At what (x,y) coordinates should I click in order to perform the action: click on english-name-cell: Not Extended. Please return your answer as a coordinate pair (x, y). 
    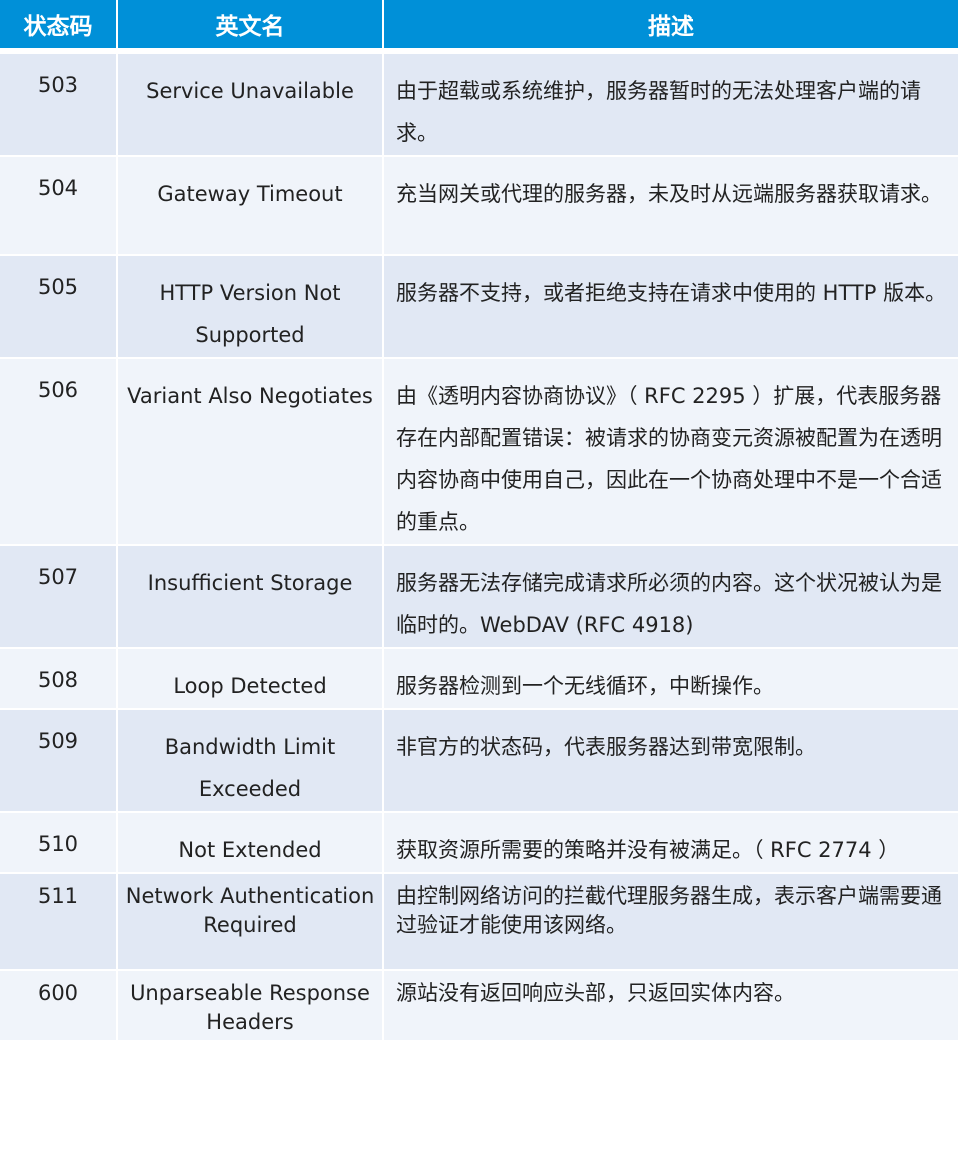
    Looking at the image, I should click on (250, 842).